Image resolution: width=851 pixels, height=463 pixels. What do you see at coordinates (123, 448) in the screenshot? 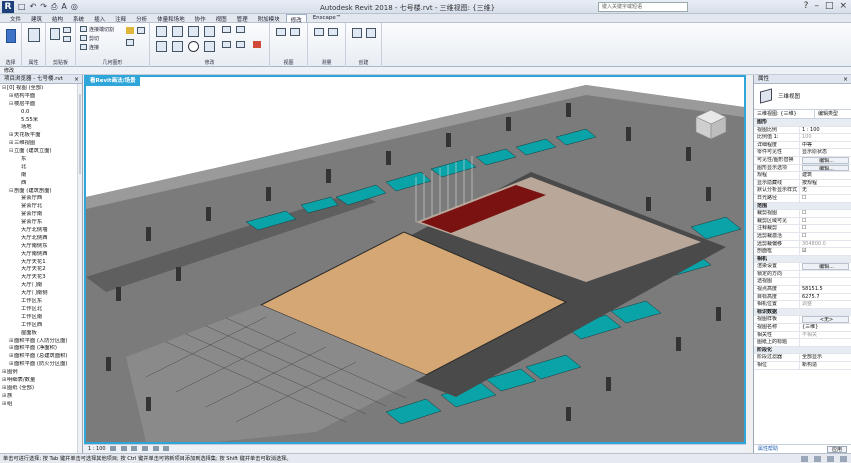
I see `visual-style-icon` at bounding box center [123, 448].